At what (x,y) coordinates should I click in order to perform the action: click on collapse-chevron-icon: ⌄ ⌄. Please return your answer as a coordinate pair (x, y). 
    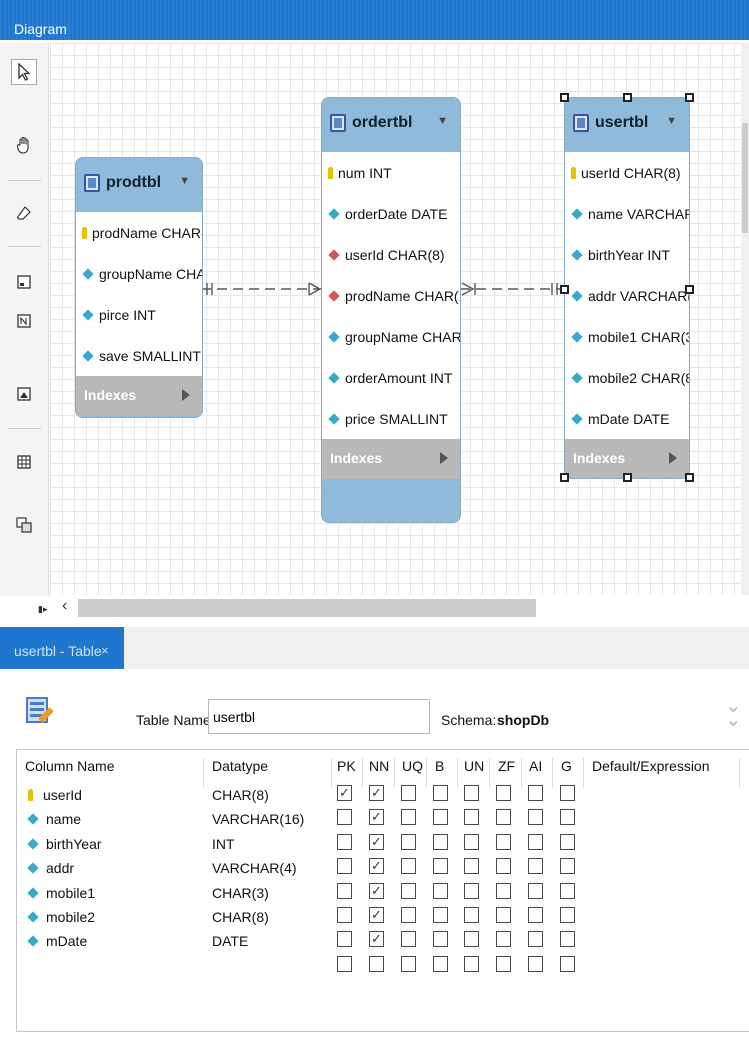
    Looking at the image, I should click on (733, 713).